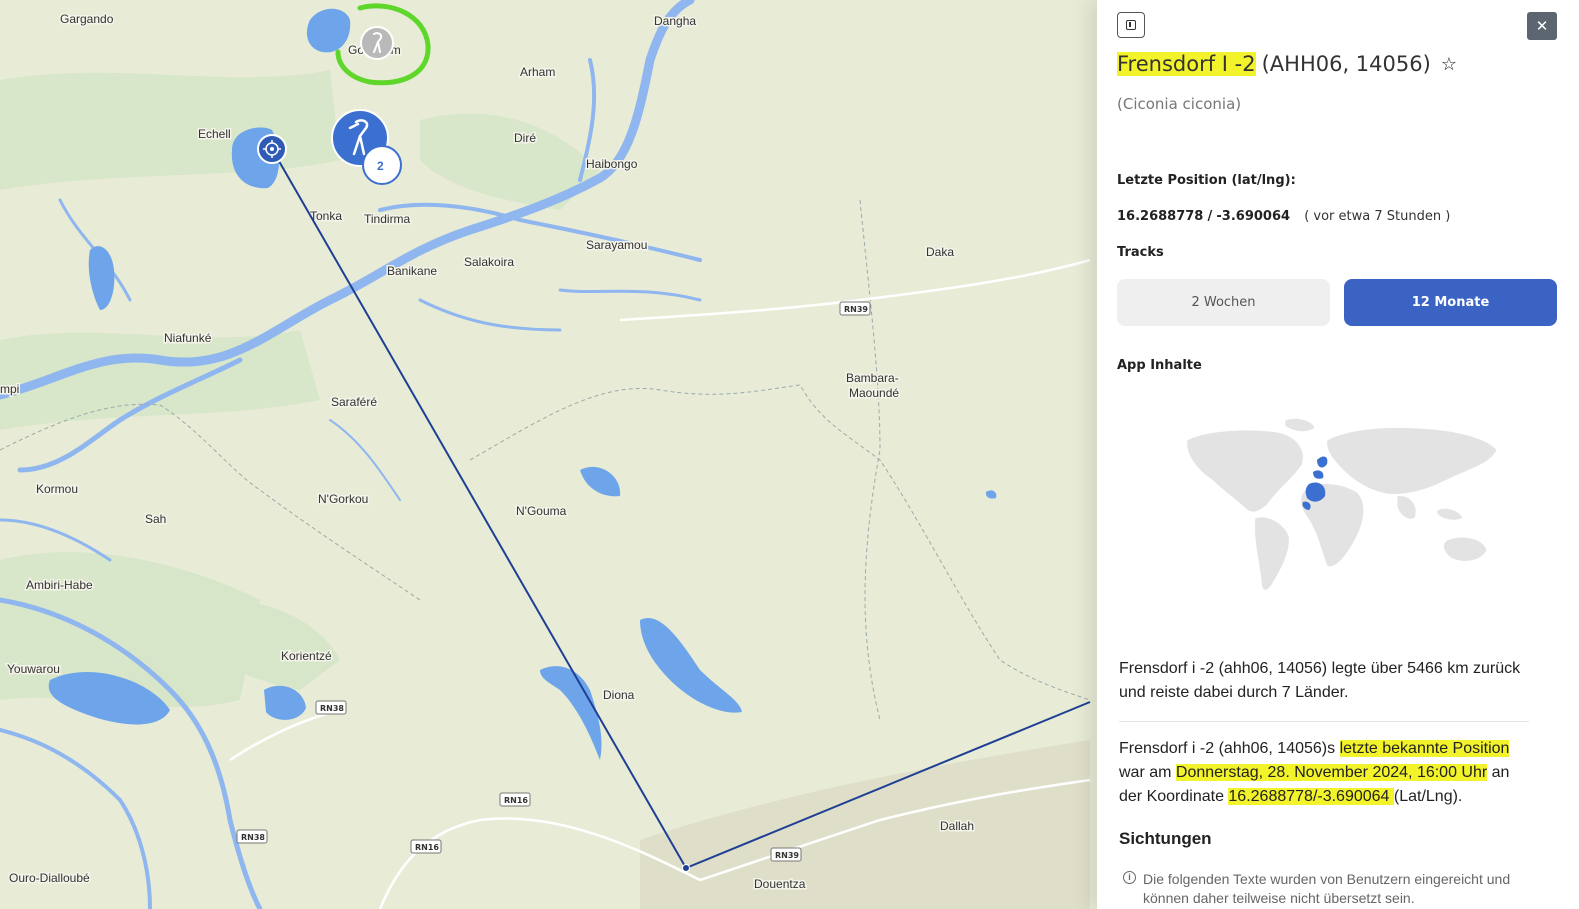 The width and height of the screenshot is (1579, 909). What do you see at coordinates (377, 43) in the screenshot?
I see `stork-marker-inactive` at bounding box center [377, 43].